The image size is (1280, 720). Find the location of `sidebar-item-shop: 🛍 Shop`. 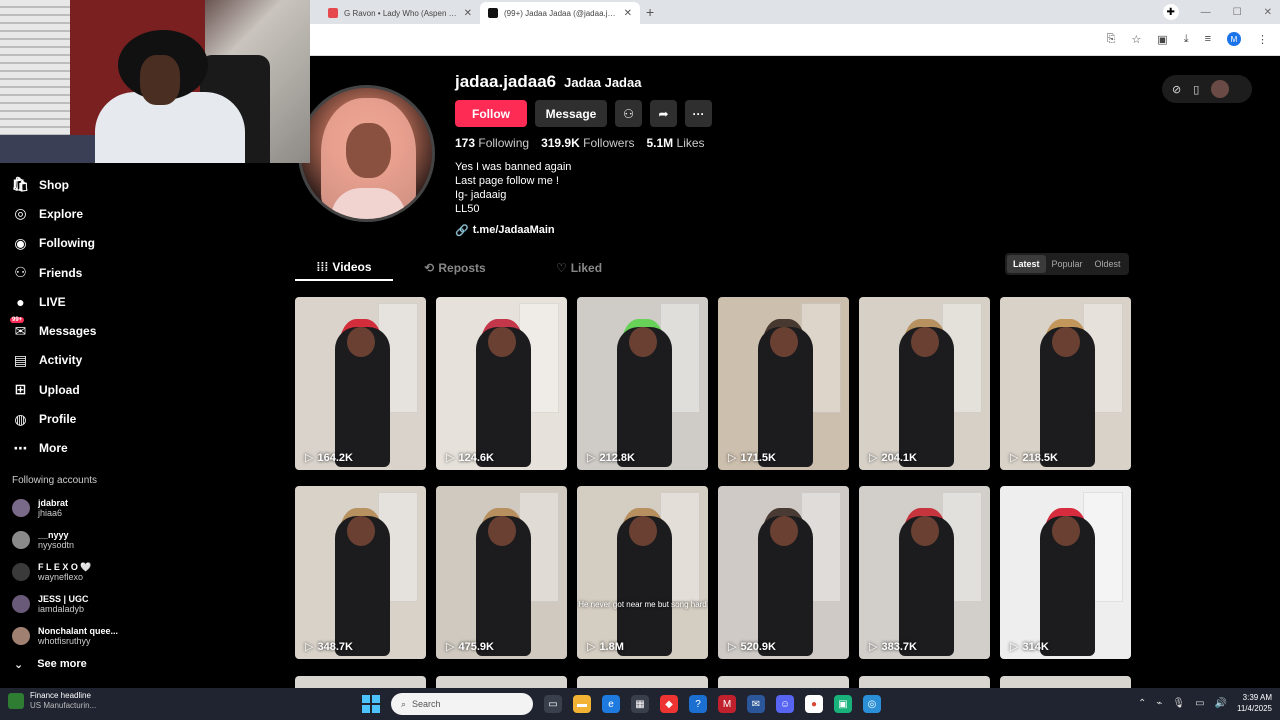

sidebar-item-shop: 🛍 Shop is located at coordinates (75, 184).